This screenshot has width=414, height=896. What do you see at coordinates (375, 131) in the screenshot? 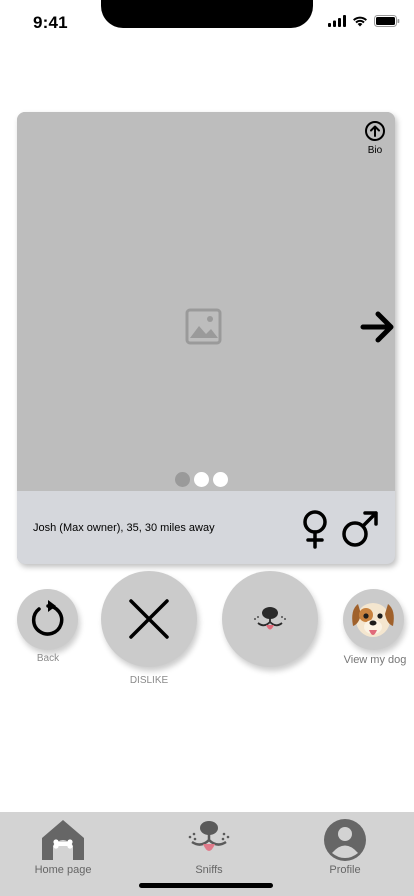
I see `arrow-up-circle-icon` at bounding box center [375, 131].